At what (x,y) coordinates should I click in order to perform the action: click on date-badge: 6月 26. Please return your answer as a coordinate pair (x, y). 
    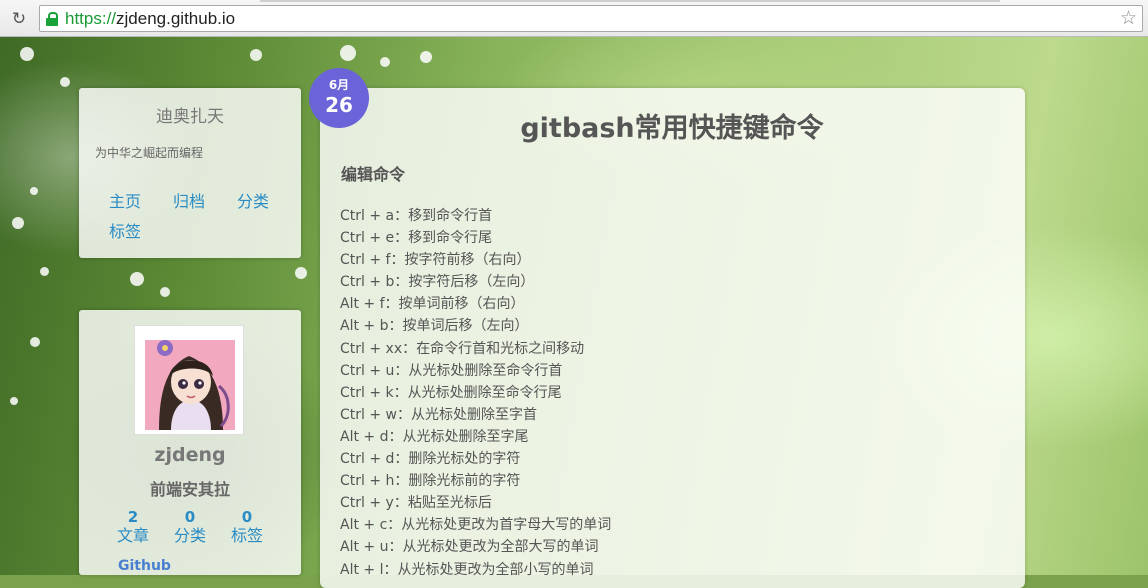
    Looking at the image, I should click on (339, 98).